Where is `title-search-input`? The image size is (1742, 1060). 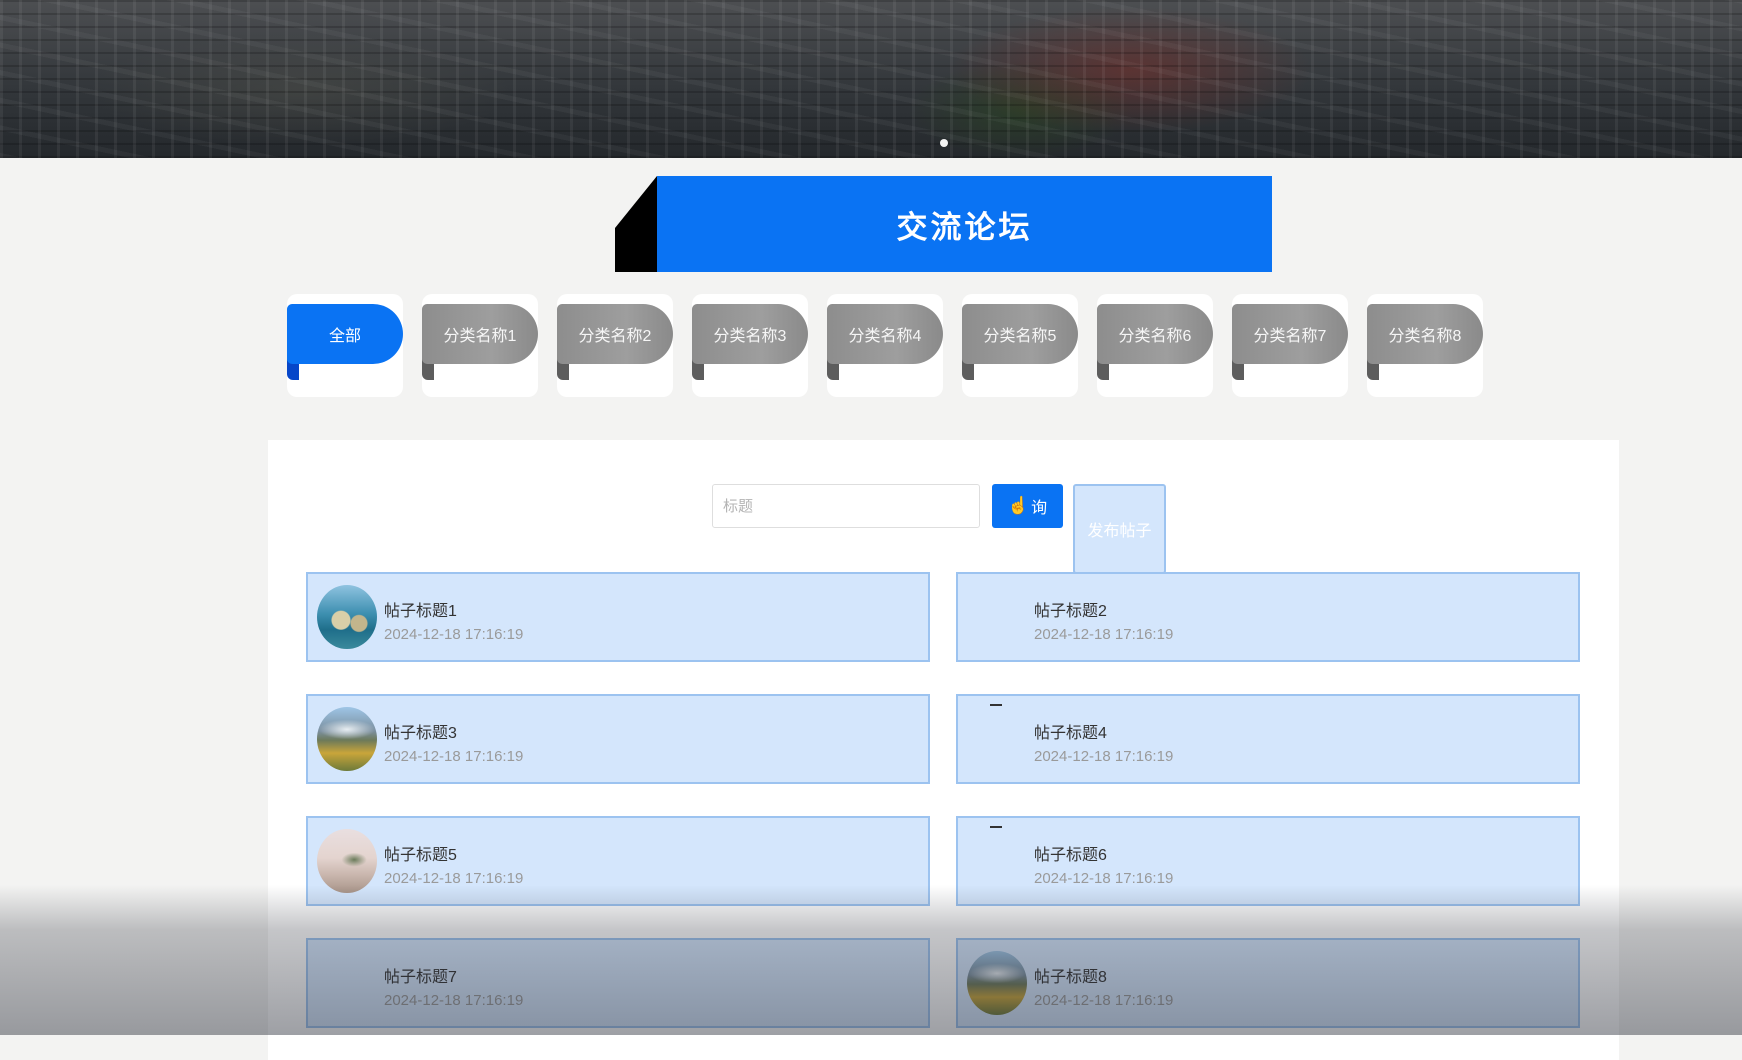 title-search-input is located at coordinates (846, 506).